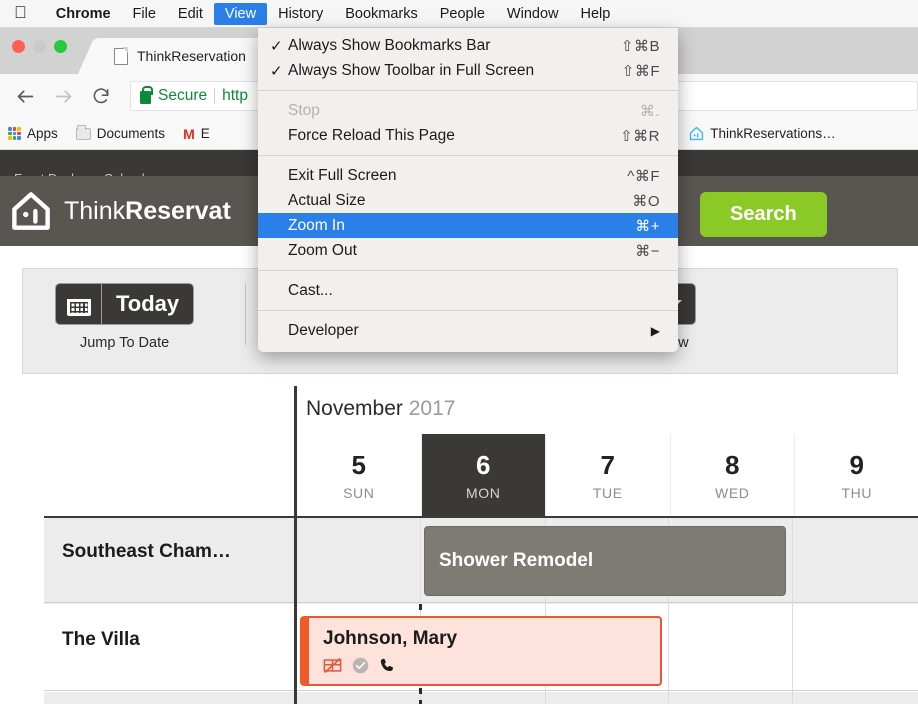 The height and width of the screenshot is (704, 918). I want to click on day-header-7: 7 TUE, so click(607, 475).